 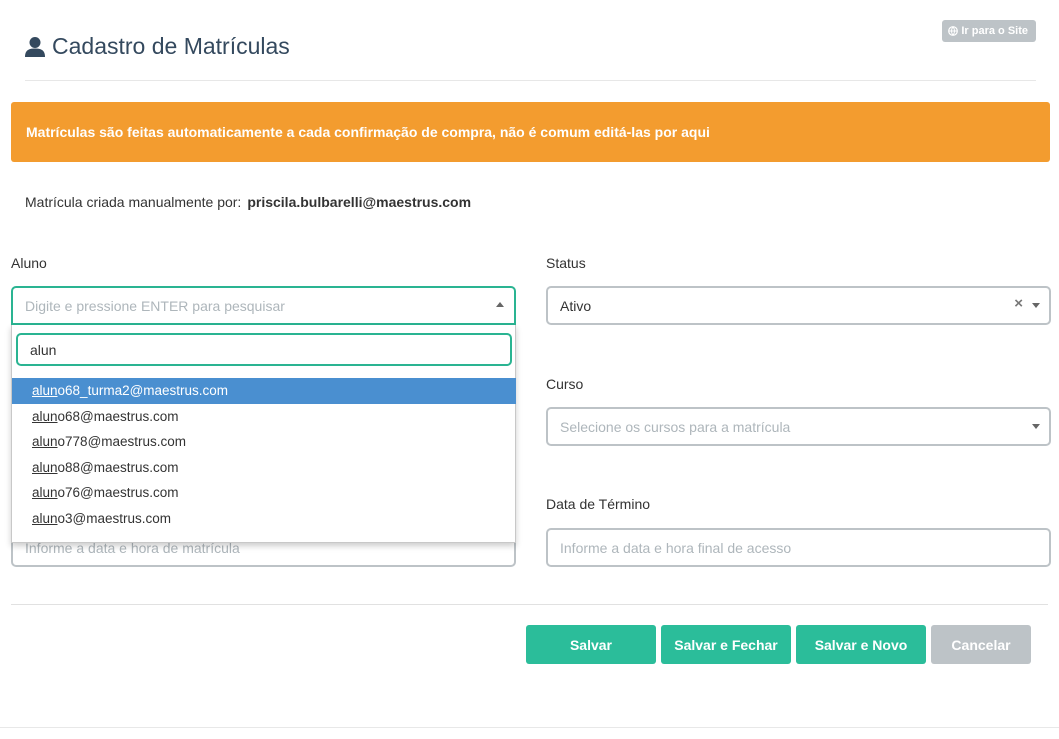 What do you see at coordinates (576, 305) in the screenshot?
I see `status-value: Ativo` at bounding box center [576, 305].